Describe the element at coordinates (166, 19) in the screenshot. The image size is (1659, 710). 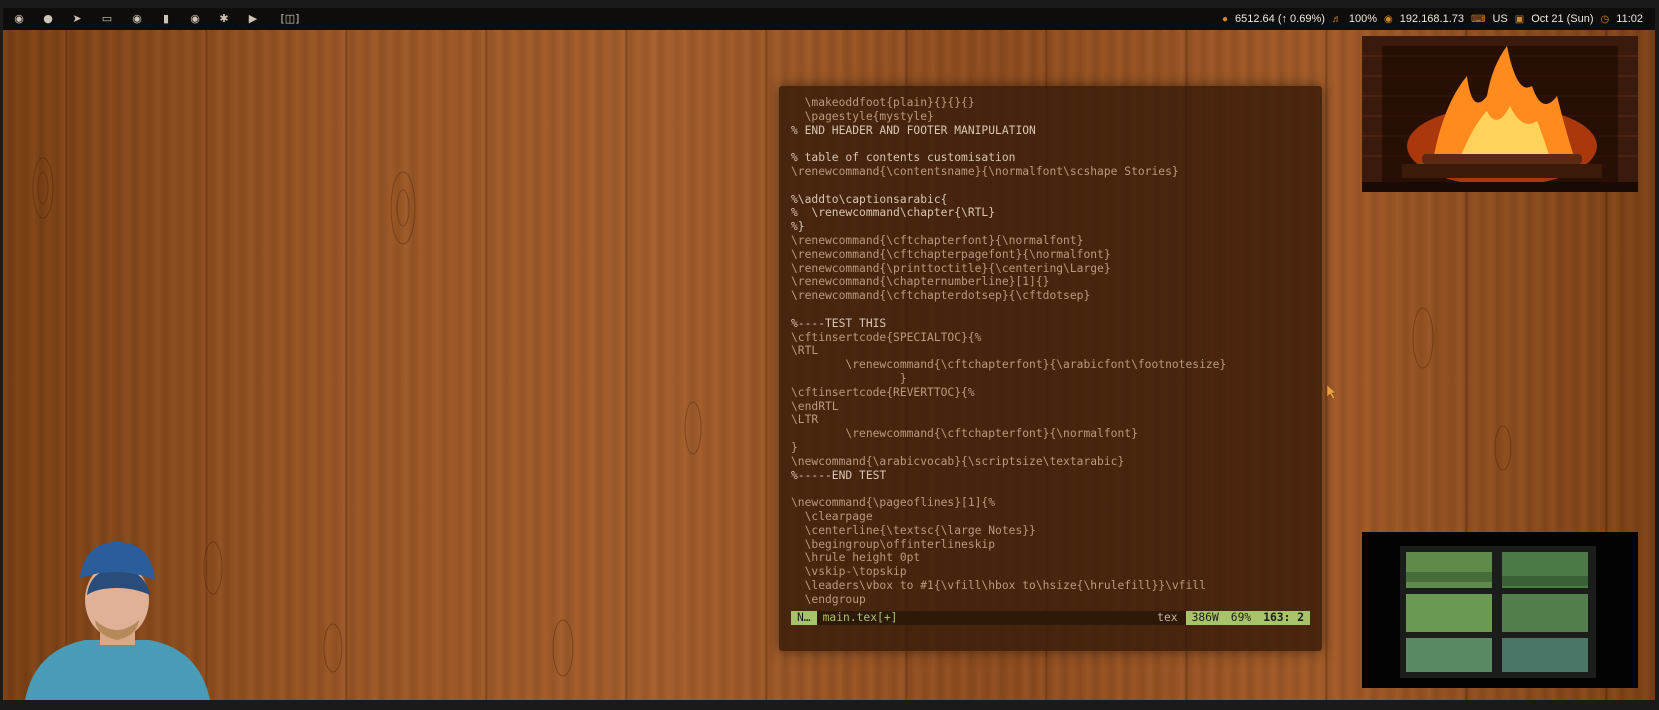
I see `microphone-icon: ▮` at that location.